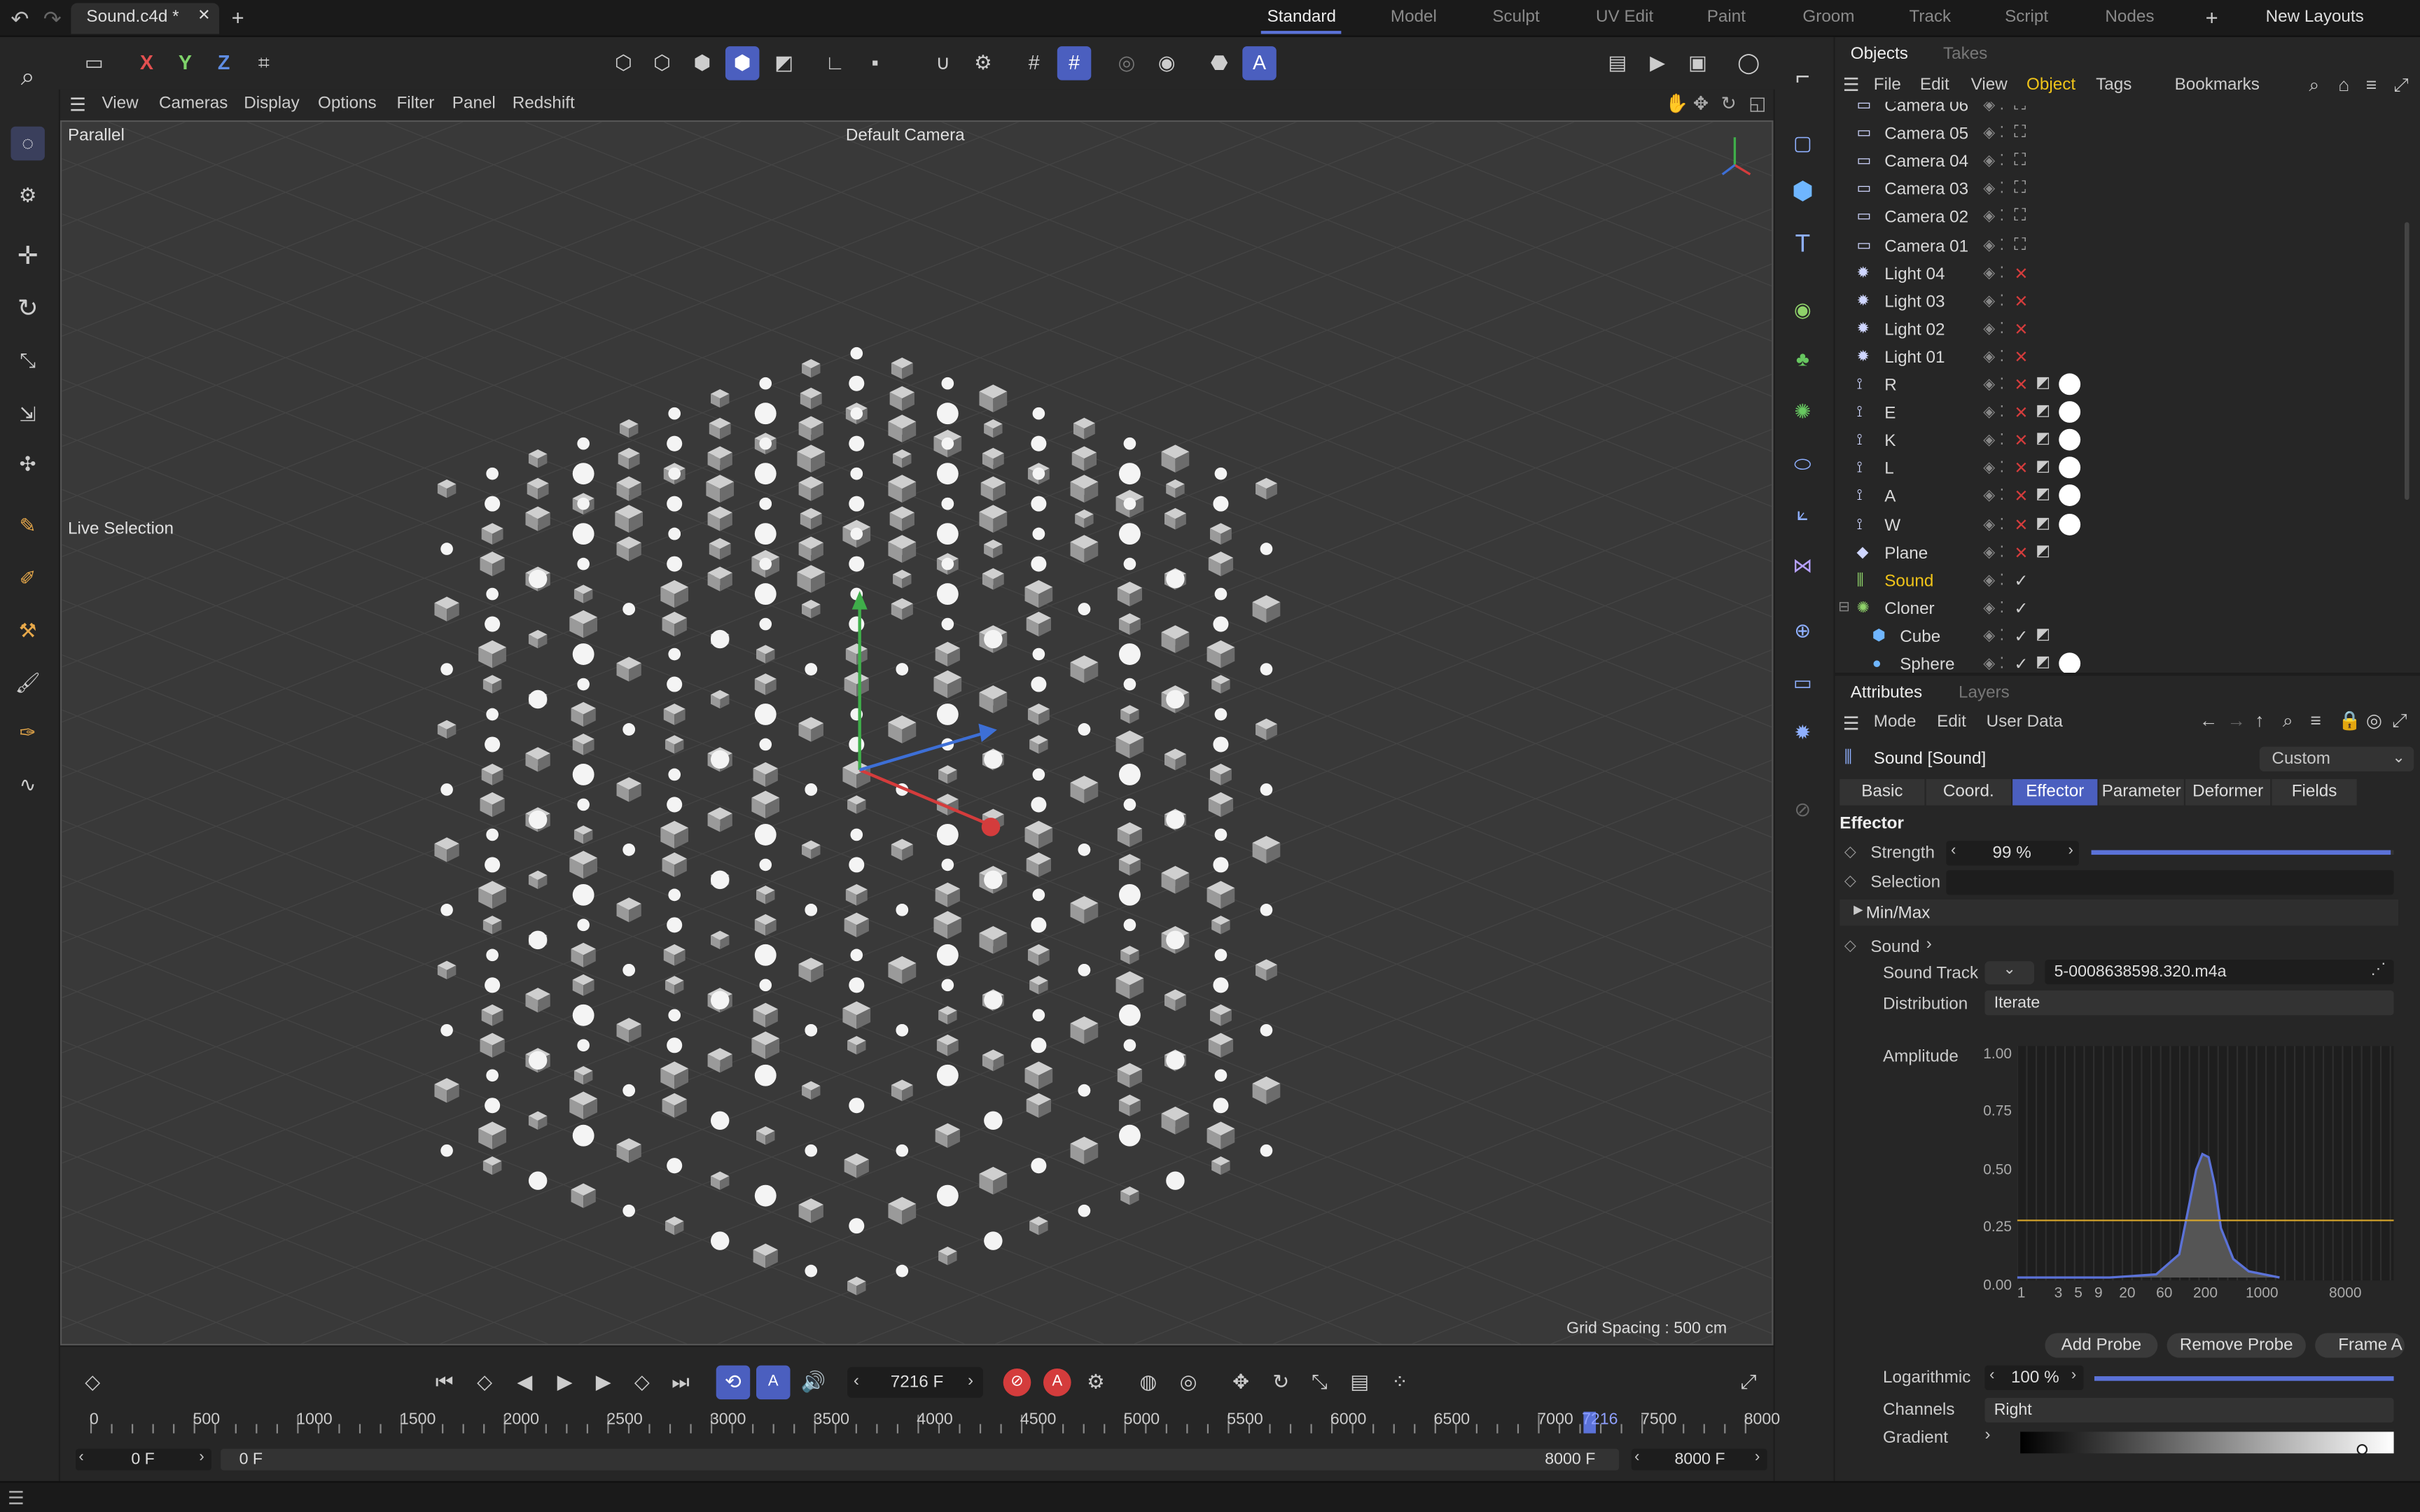 The image size is (2420, 1512). Describe the element at coordinates (77, 104) in the screenshot. I see `hamburger-icon: ☰` at that location.